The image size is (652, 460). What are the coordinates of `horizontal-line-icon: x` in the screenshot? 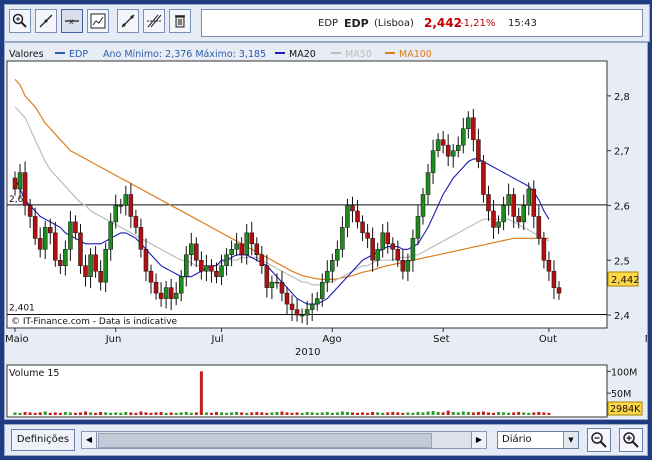 It's located at (72, 21).